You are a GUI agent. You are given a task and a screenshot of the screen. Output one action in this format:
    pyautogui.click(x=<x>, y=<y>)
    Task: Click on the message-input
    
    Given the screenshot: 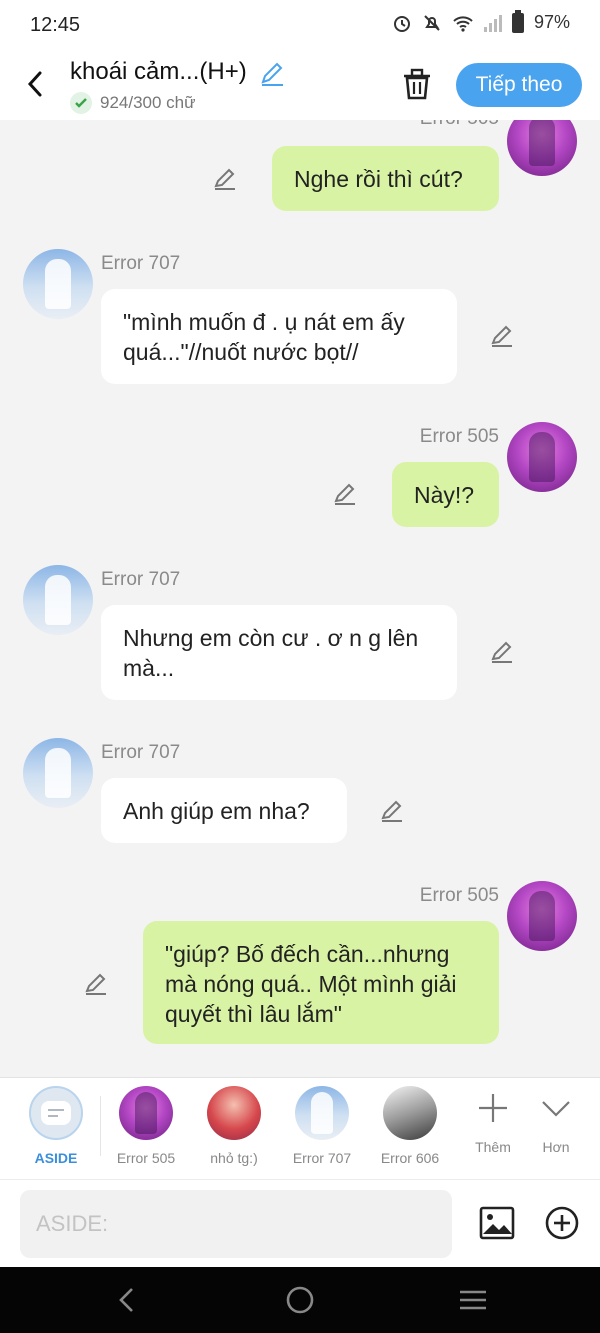 What is the action you would take?
    pyautogui.click(x=236, y=1224)
    